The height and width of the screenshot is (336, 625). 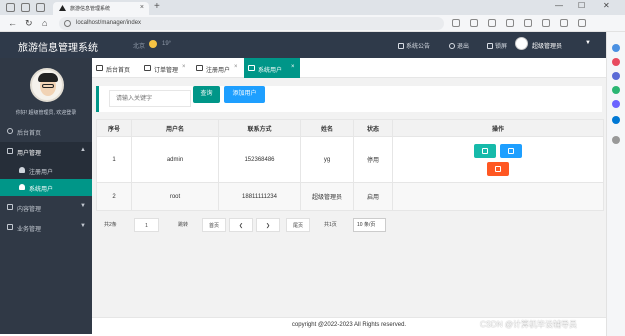 I want to click on minimize-button: —, so click(x=559, y=5).